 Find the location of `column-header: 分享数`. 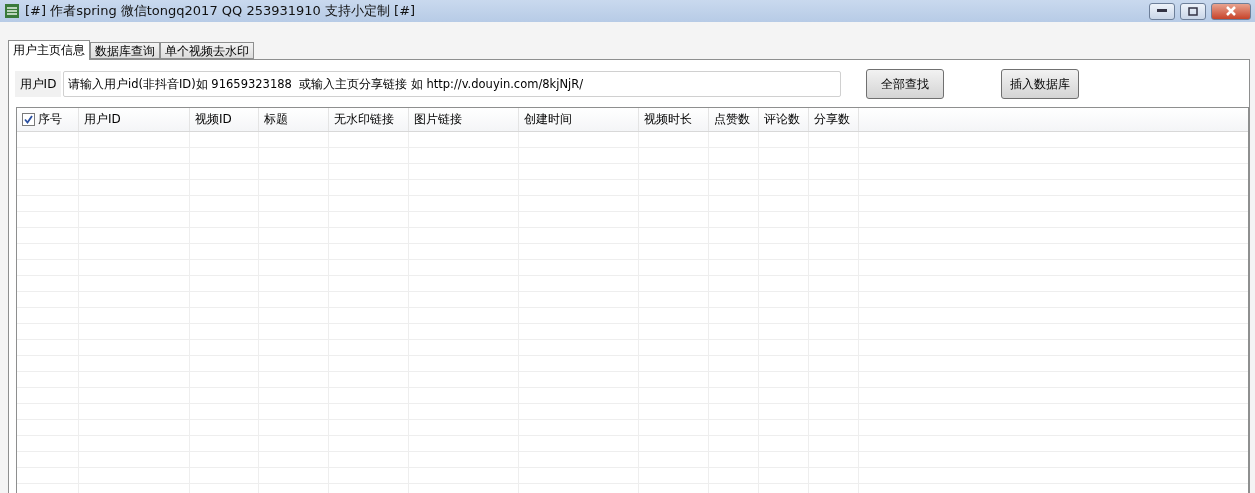

column-header: 分享数 is located at coordinates (834, 119).